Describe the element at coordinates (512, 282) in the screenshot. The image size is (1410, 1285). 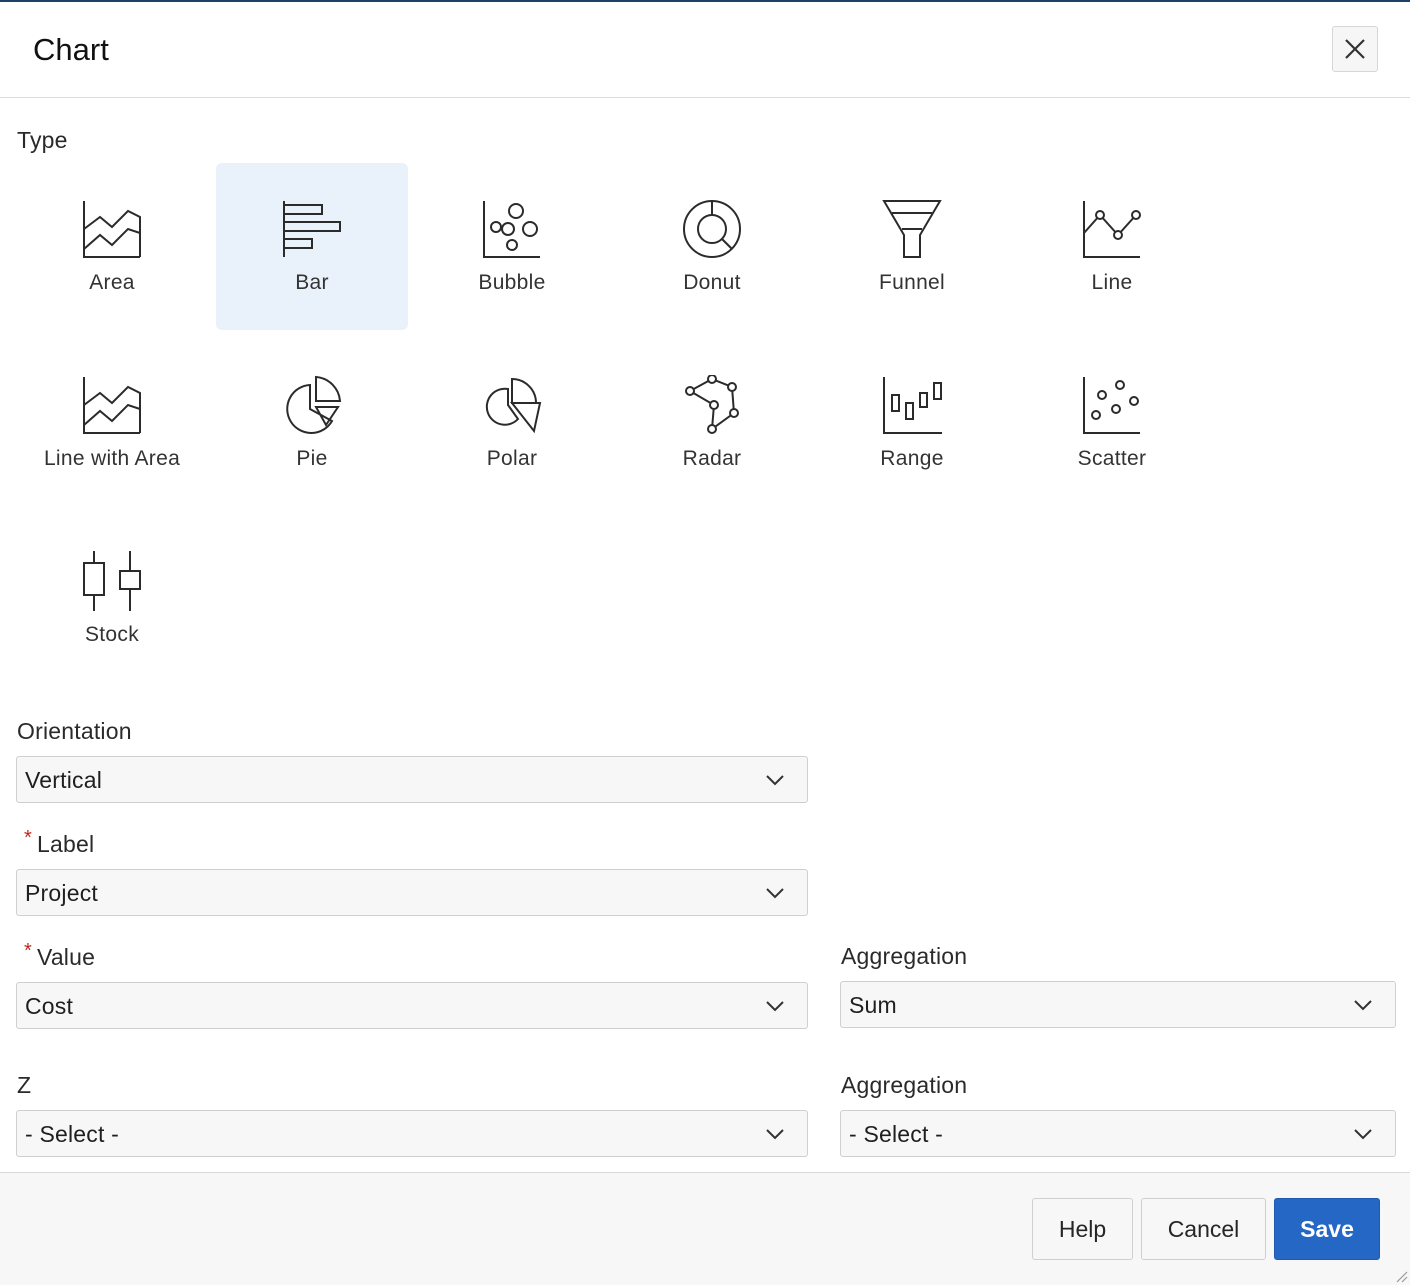
I see `chart-type-label: Bubble` at that location.